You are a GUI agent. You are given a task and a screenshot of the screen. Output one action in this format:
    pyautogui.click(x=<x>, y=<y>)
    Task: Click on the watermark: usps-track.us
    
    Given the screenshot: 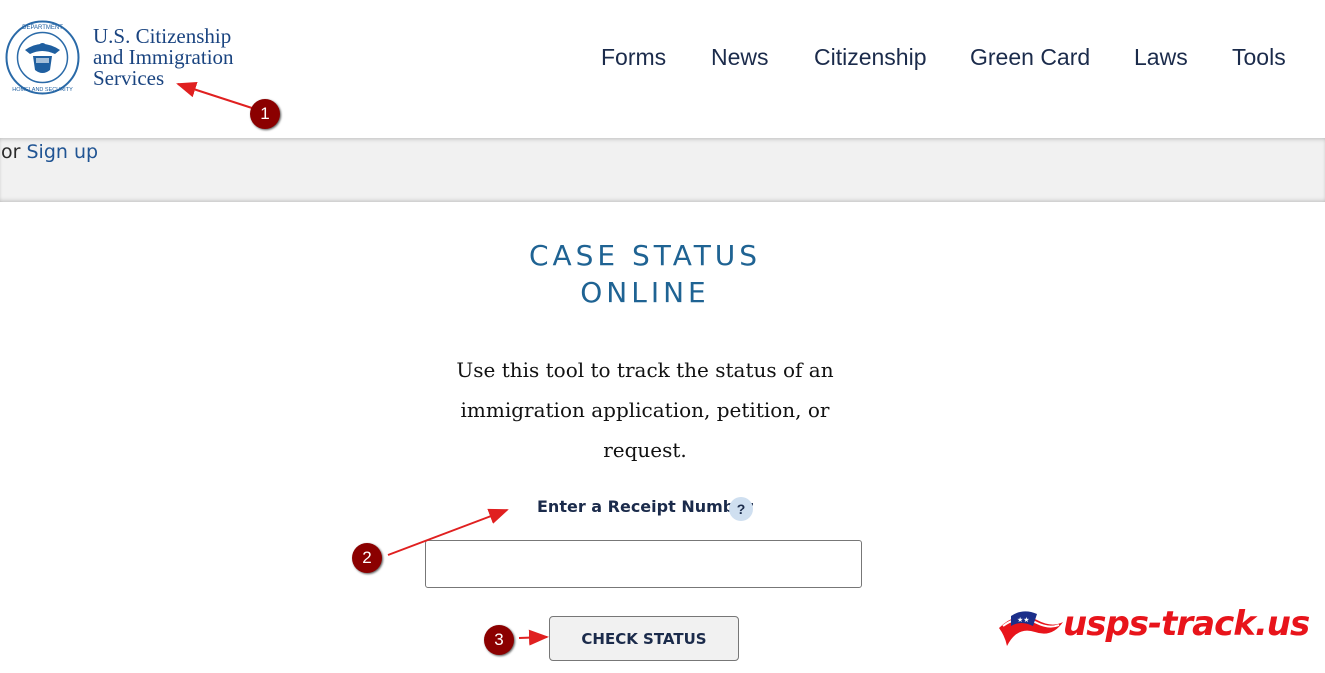 What is the action you would take?
    pyautogui.click(x=1186, y=624)
    